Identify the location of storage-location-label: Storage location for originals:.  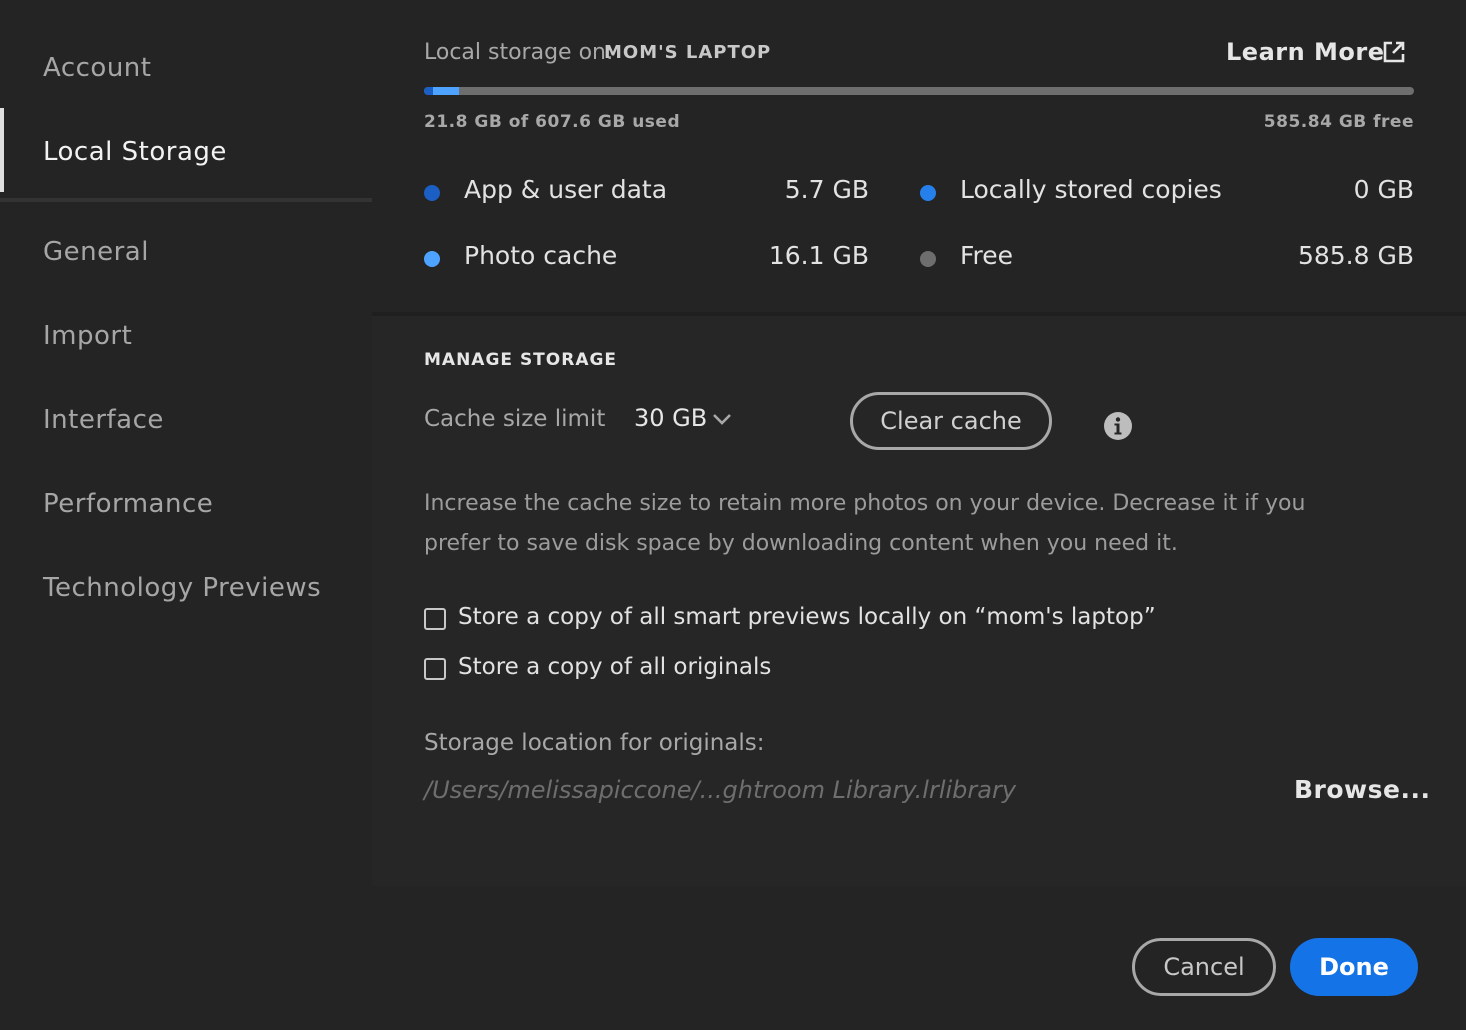
(594, 743).